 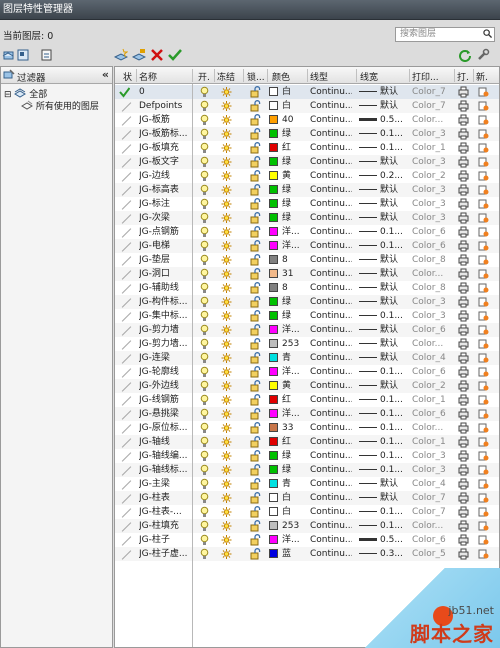 I want to click on layer-row: JG-板筋标... 绿 Continu... 0.1... Color_3, so click(x=307, y=134).